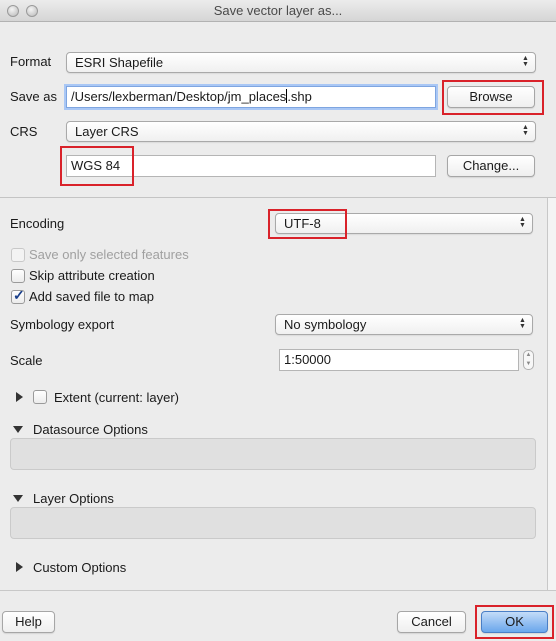 The image size is (556, 641). I want to click on add-to-map-label: Add saved file to map, so click(92, 296).